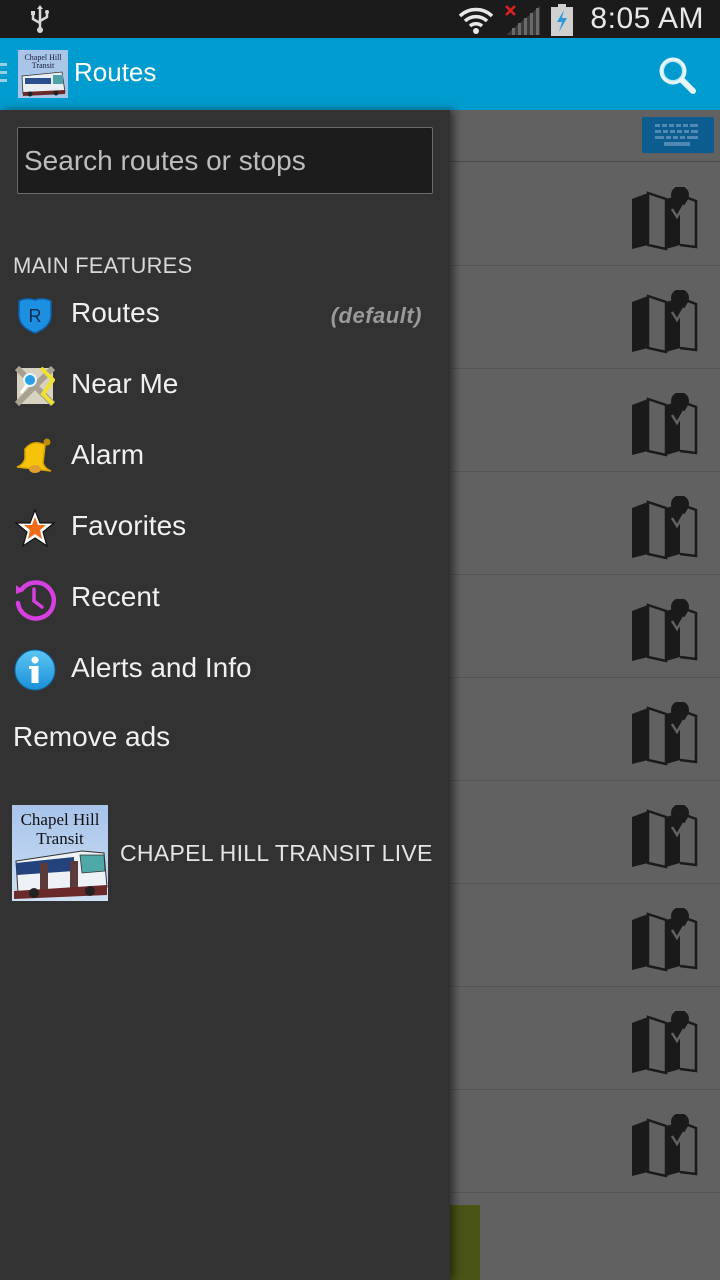 The width and height of the screenshot is (720, 1280). I want to click on map-location-icon, so click(35, 386).